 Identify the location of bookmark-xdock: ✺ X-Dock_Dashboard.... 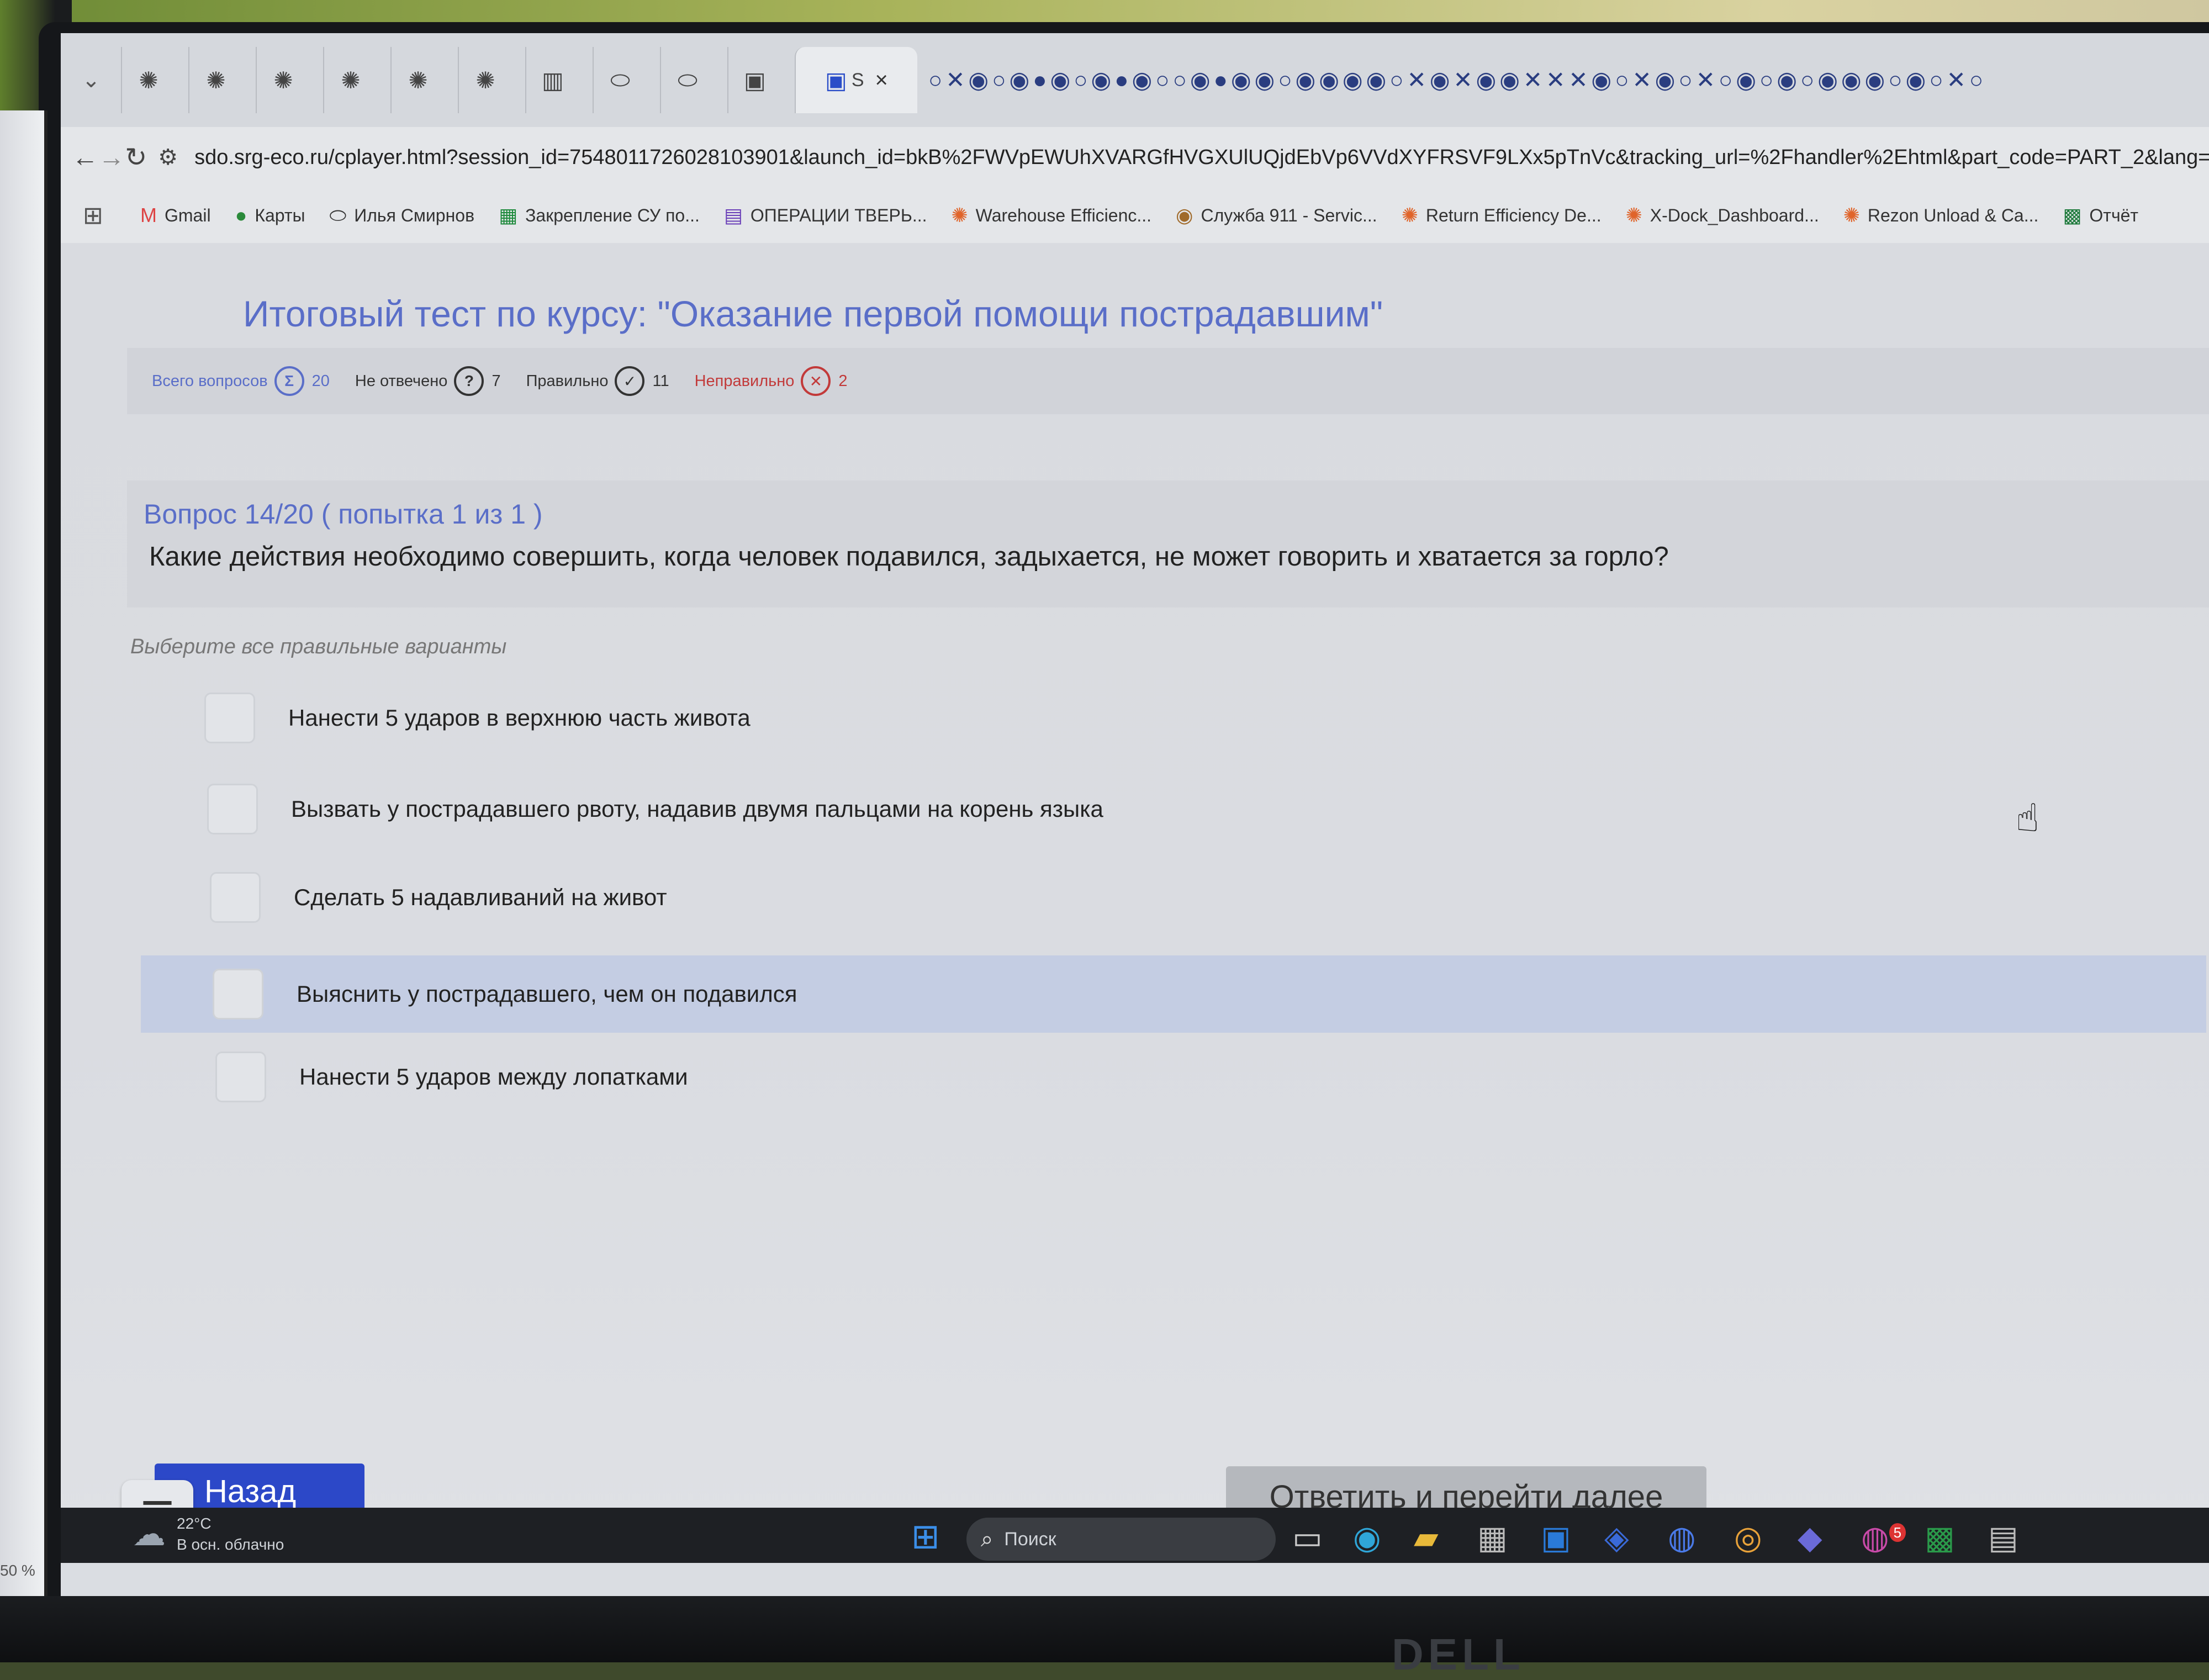
(1722, 216).